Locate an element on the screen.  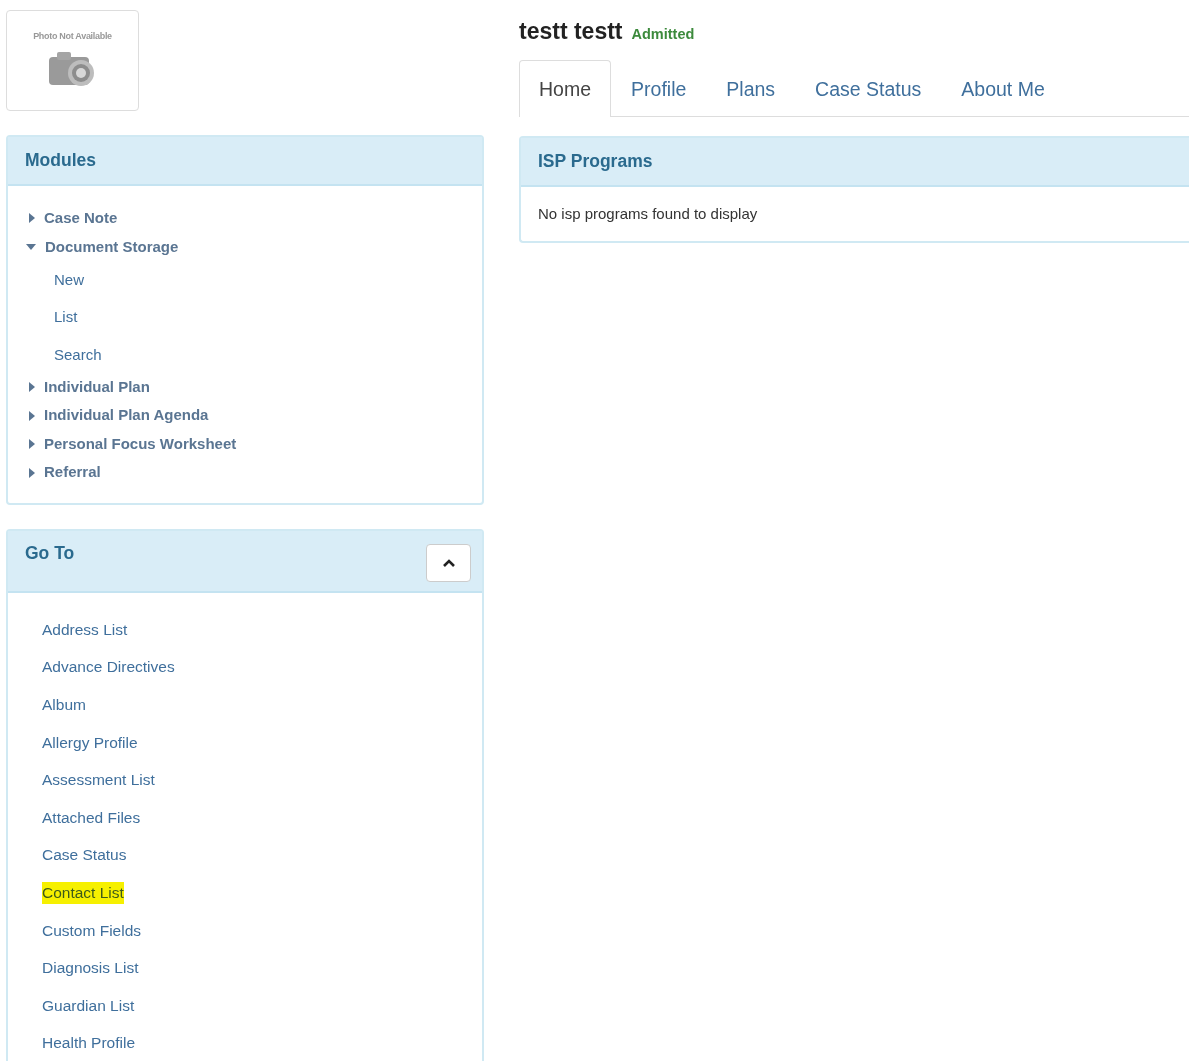
chevron-up-icon is located at coordinates (448, 562).